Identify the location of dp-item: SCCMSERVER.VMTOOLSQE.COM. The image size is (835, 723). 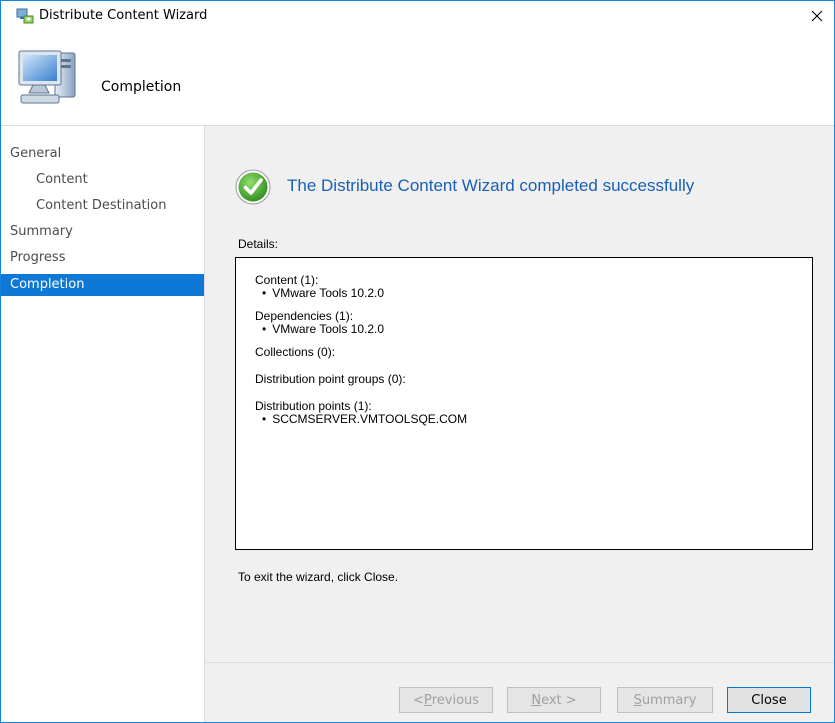
(533, 419).